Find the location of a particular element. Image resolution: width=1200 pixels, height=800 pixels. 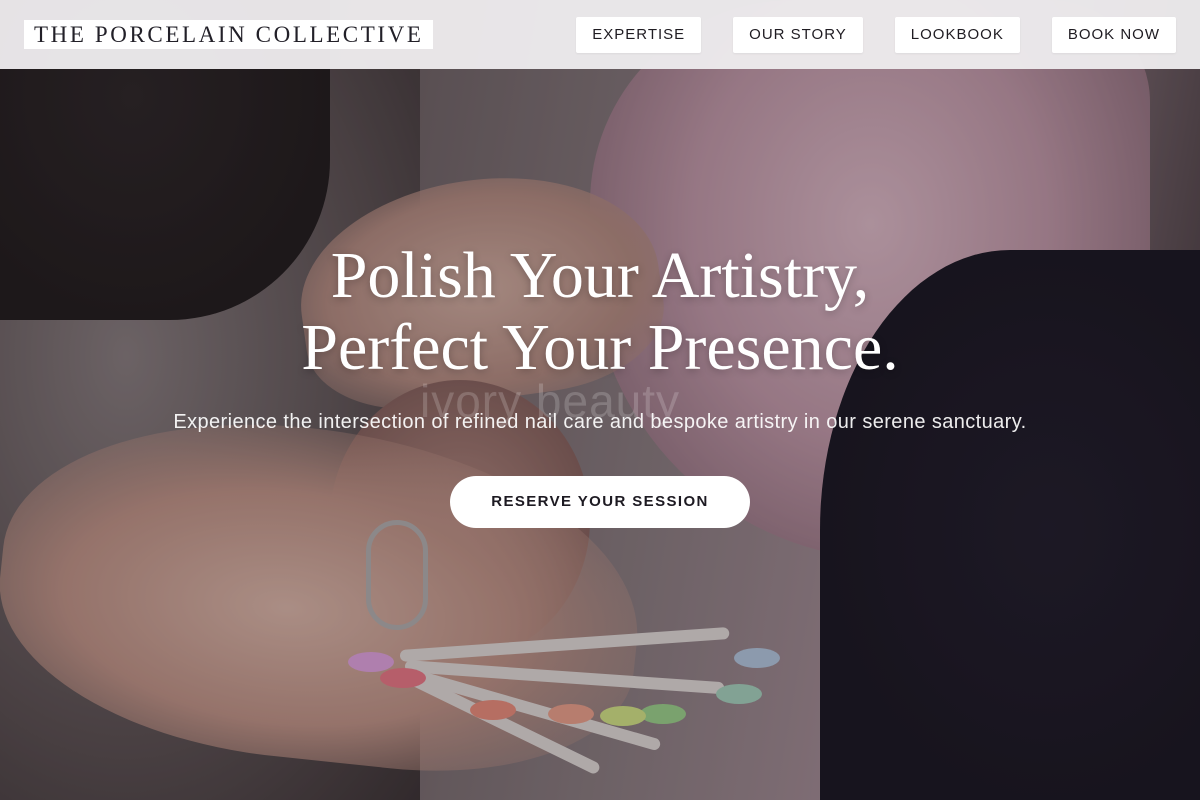

brand-logo: THE PORCELAIN COLLECTIVE is located at coordinates (229, 34).